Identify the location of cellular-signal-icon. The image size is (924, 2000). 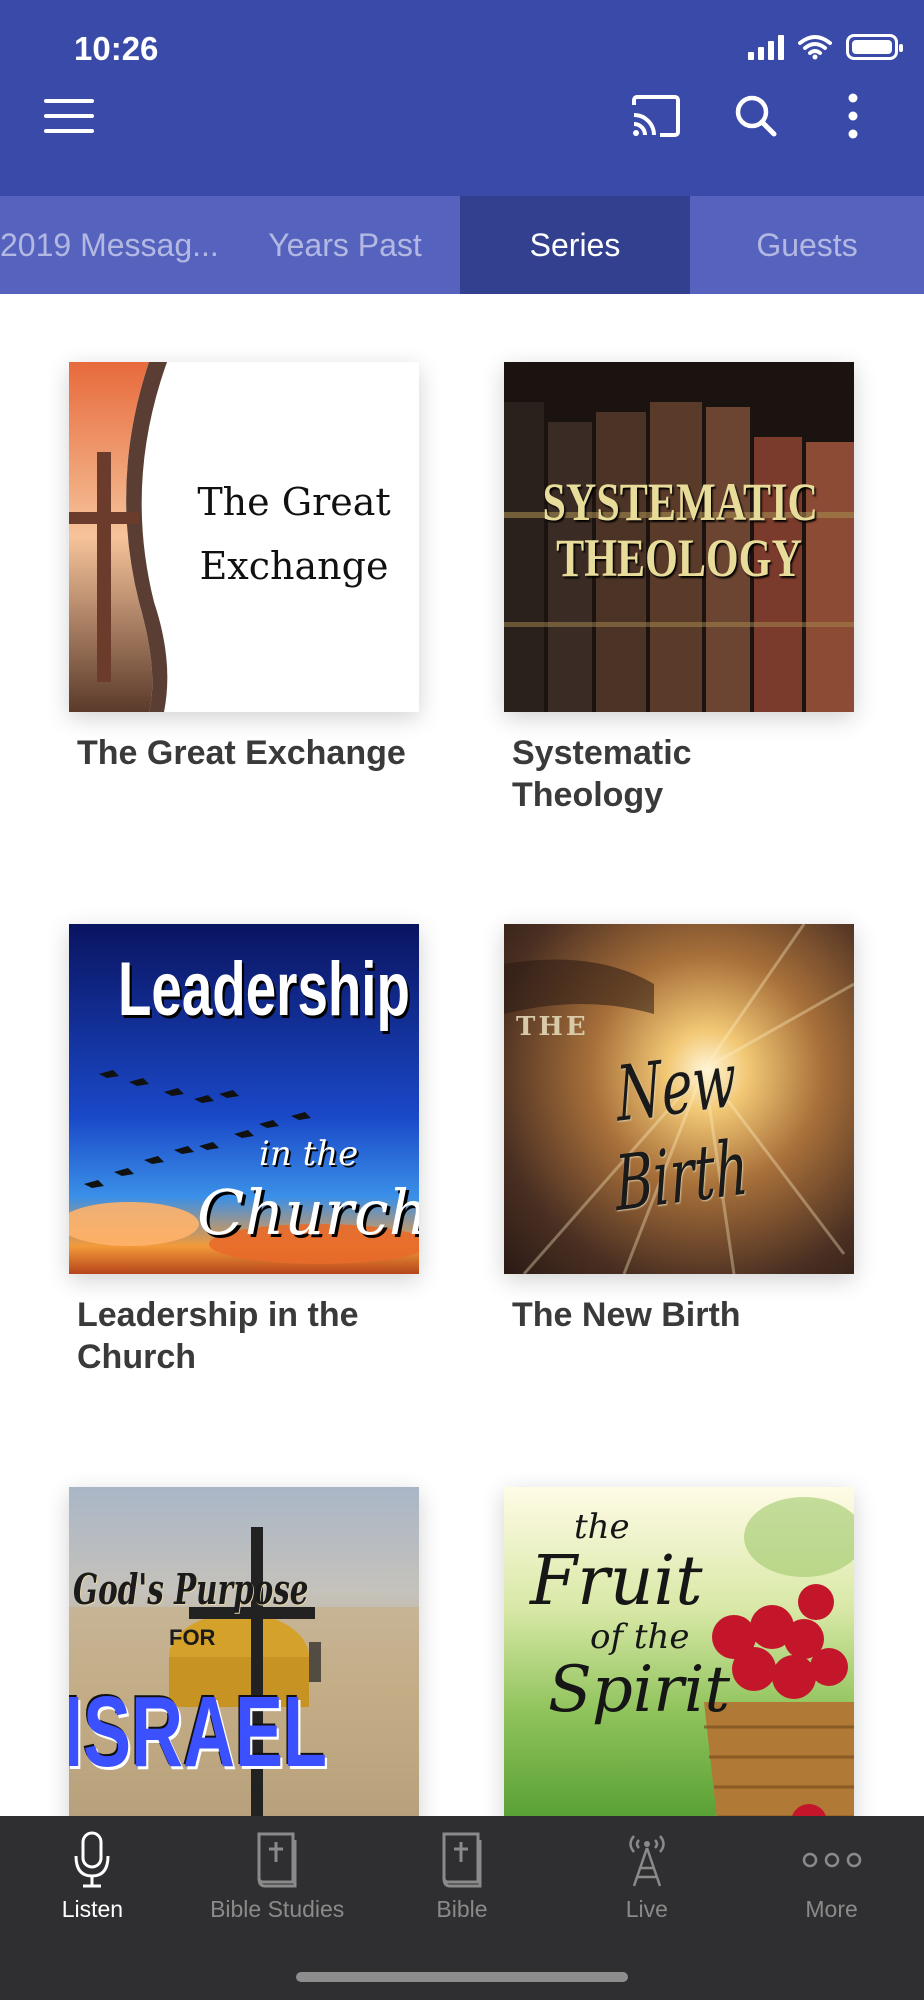
(766, 47).